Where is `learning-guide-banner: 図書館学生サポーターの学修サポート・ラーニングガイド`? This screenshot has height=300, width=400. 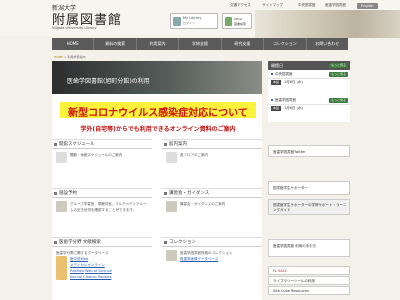 learning-guide-banner: 図書館学生サポーターの学修サポート・ラーニングガイド is located at coordinates (309, 207).